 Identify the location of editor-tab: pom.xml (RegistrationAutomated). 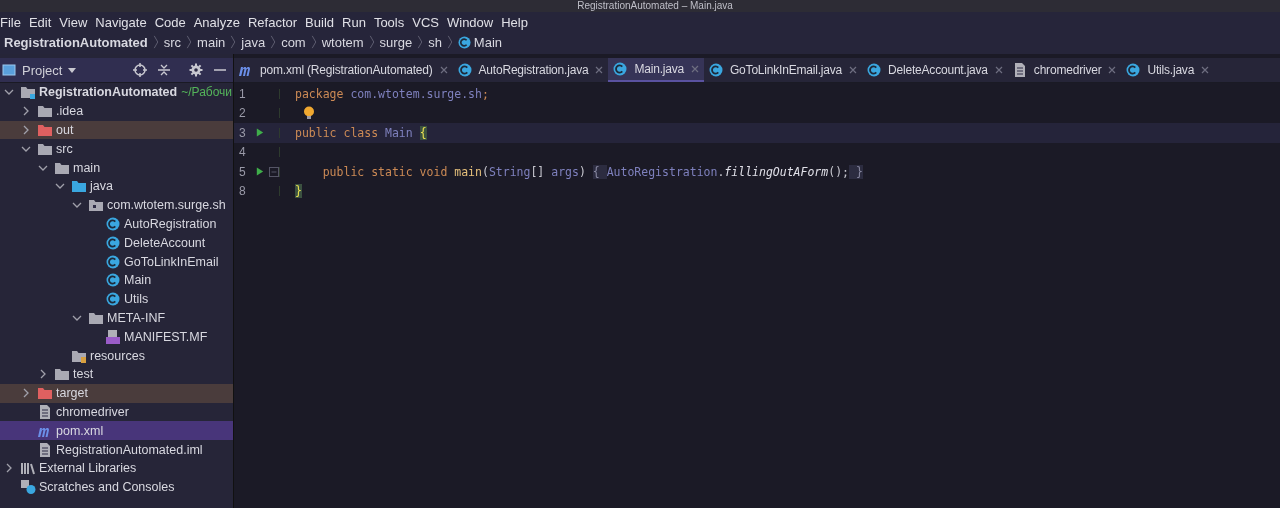
(343, 70).